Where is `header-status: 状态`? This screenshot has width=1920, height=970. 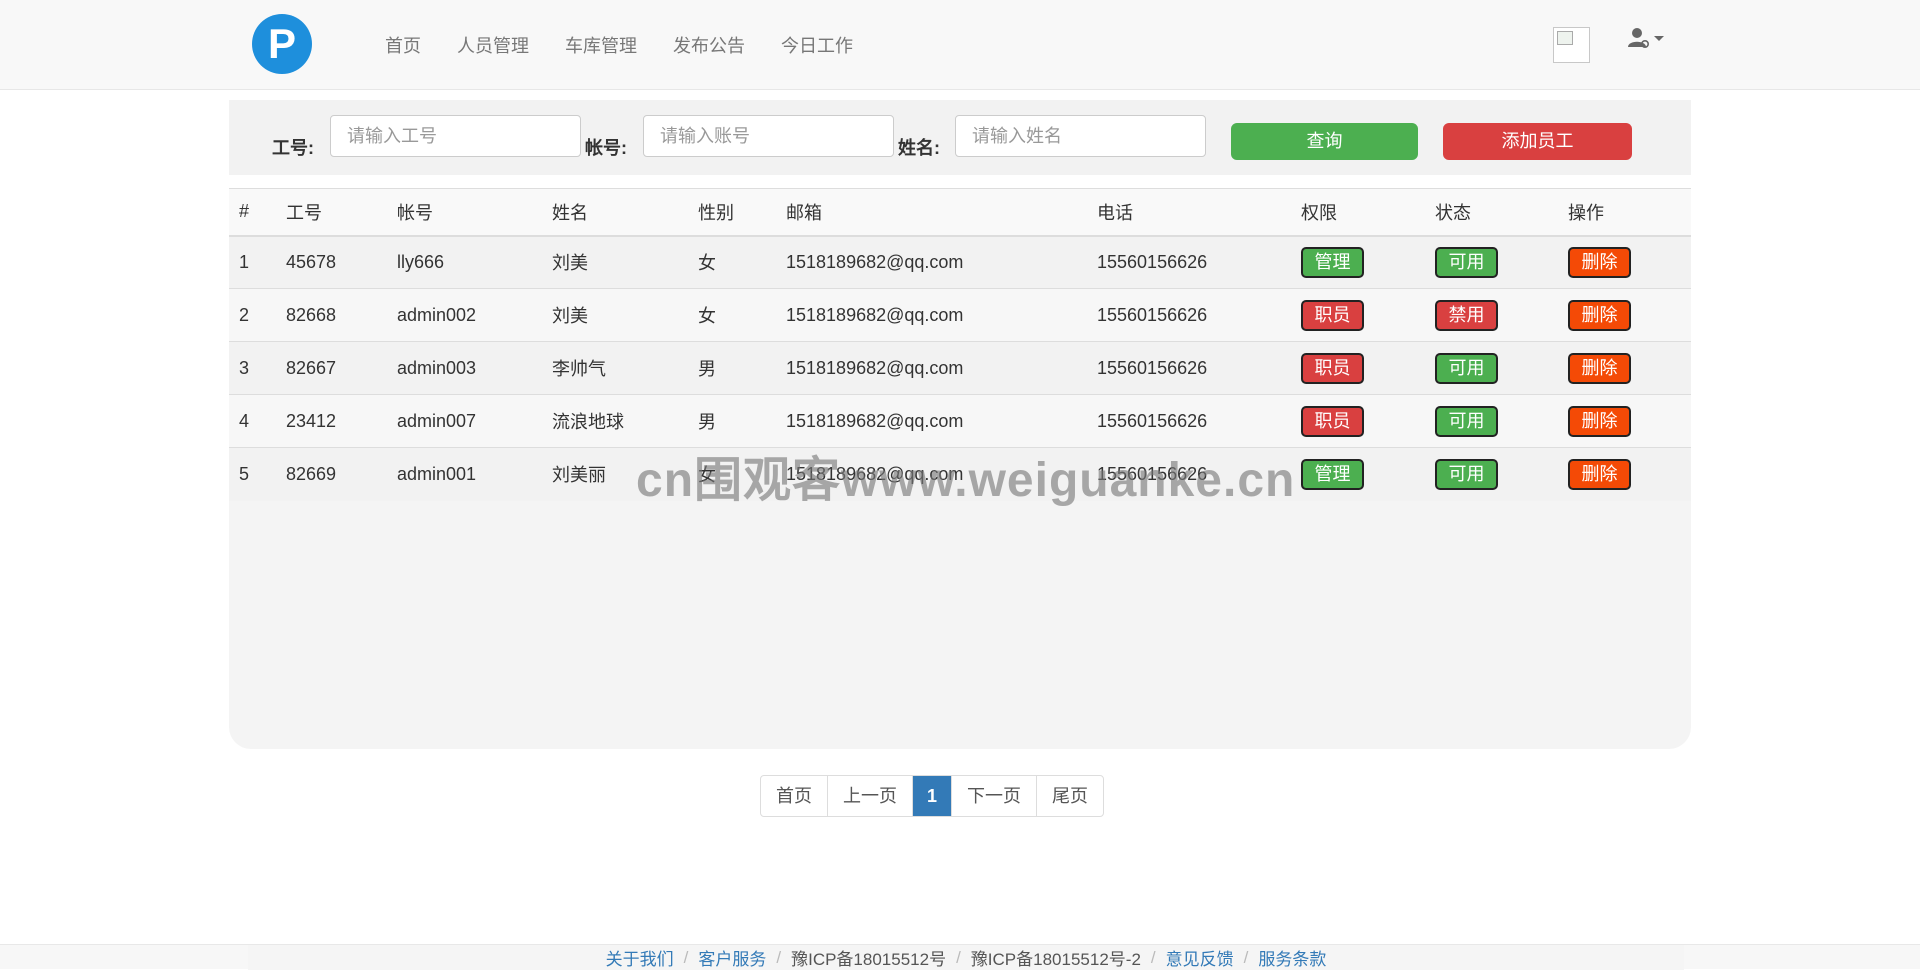 header-status: 状态 is located at coordinates (1453, 212).